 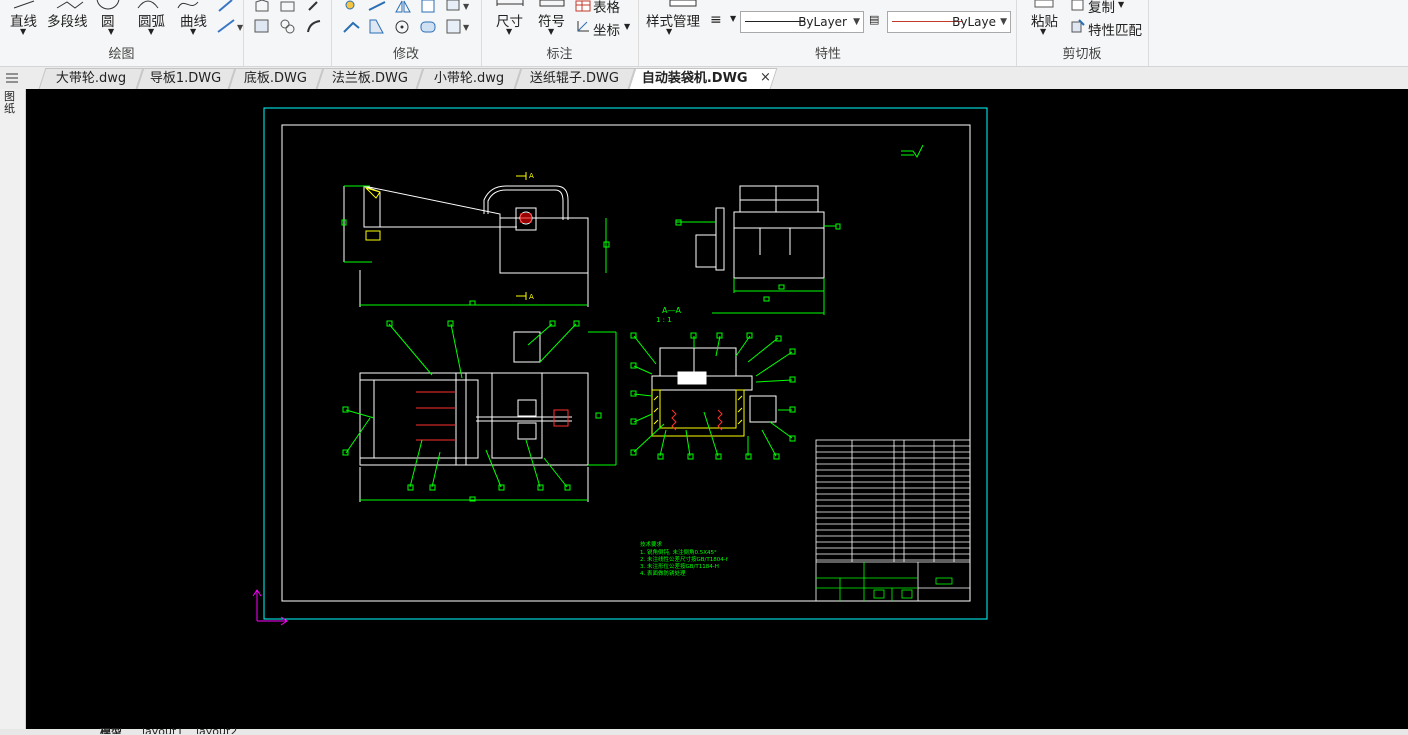 I want to click on section-view-label: A—A, so click(x=671, y=310).